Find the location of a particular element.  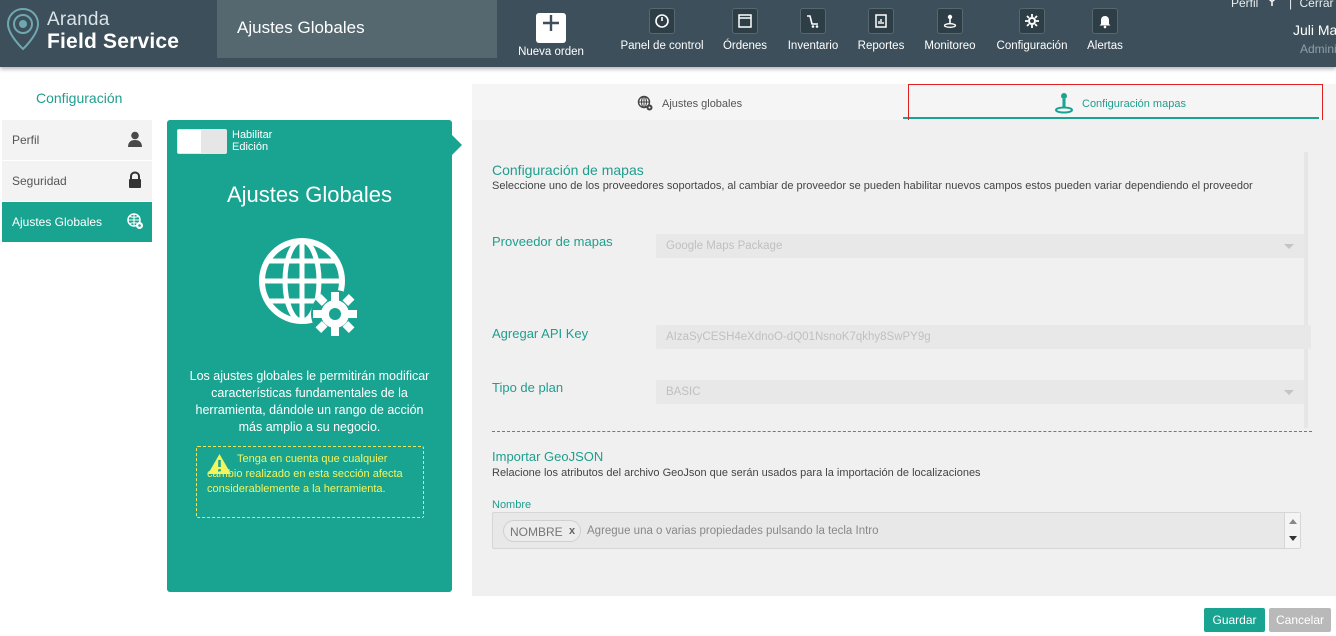

nav-label: Monitoreo is located at coordinates (950, 46).